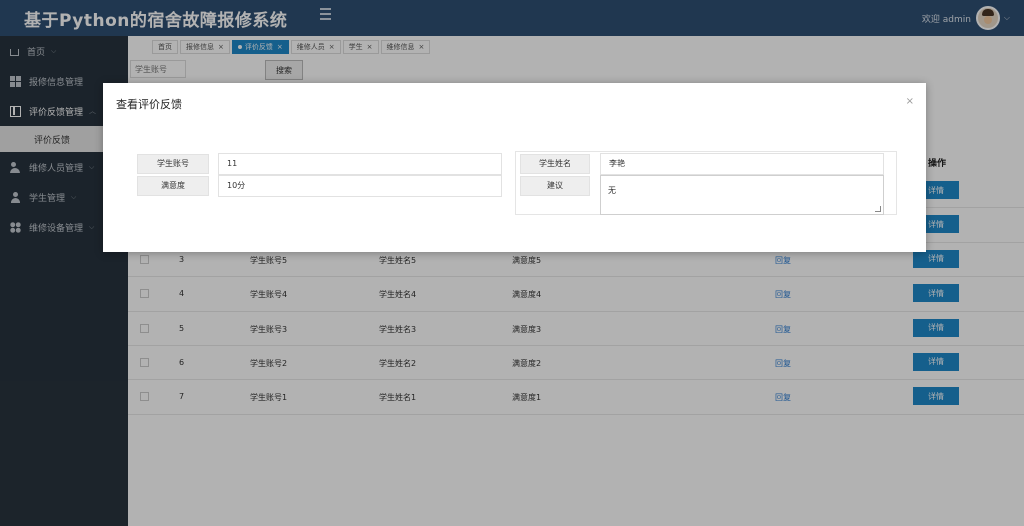 This screenshot has height=526, width=1024. What do you see at coordinates (555, 164) in the screenshot?
I see `student-name-label: 学生姓名` at bounding box center [555, 164].